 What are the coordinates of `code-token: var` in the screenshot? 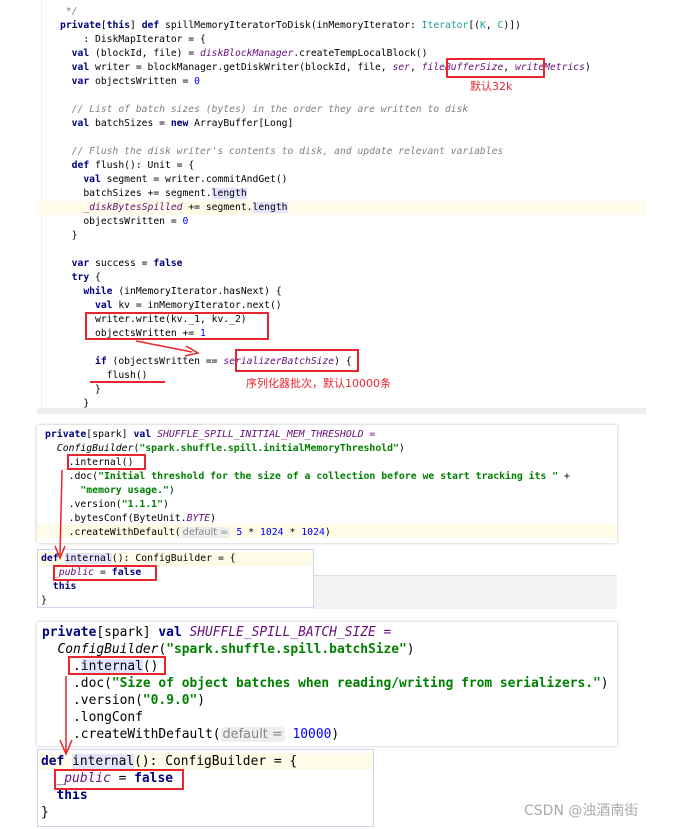 It's located at (80, 81).